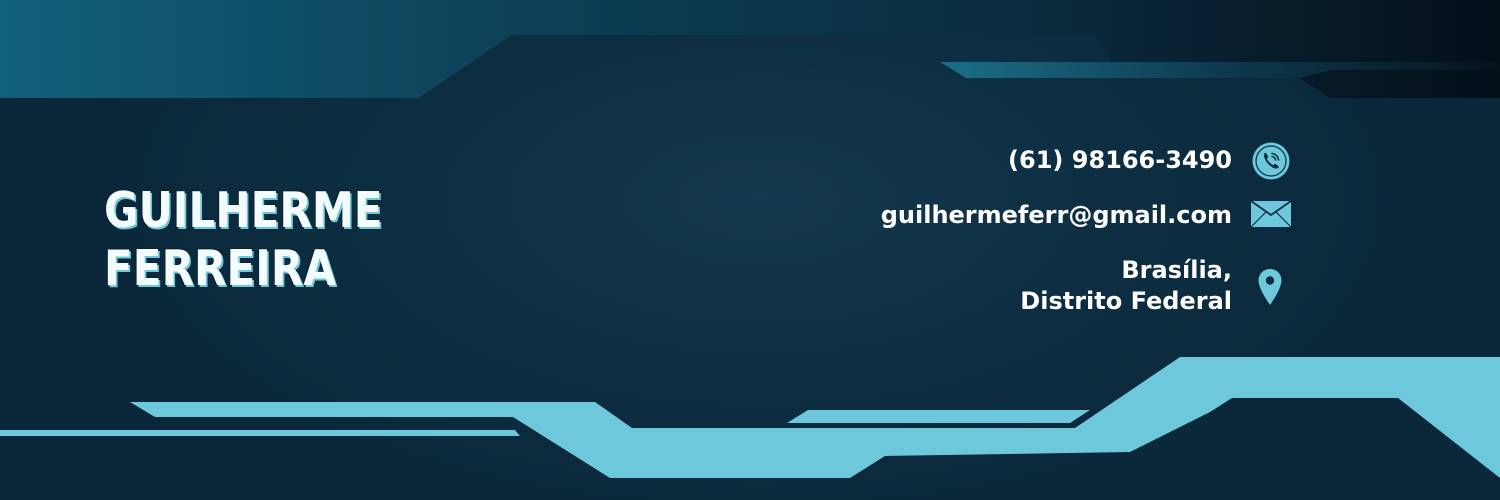 This screenshot has height=500, width=1500. Describe the element at coordinates (1176, 270) in the screenshot. I see `location-city: Brasília,` at that location.